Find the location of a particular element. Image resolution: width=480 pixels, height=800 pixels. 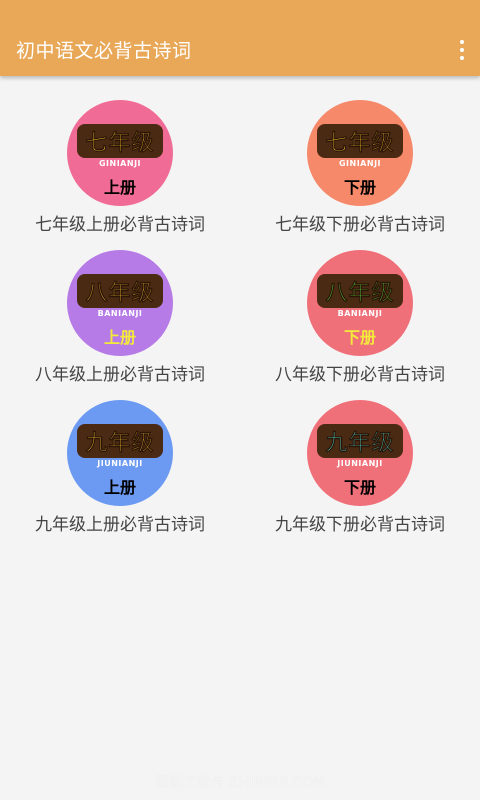

grade-caption: 九年级上册必背古诗词 is located at coordinates (120, 525).